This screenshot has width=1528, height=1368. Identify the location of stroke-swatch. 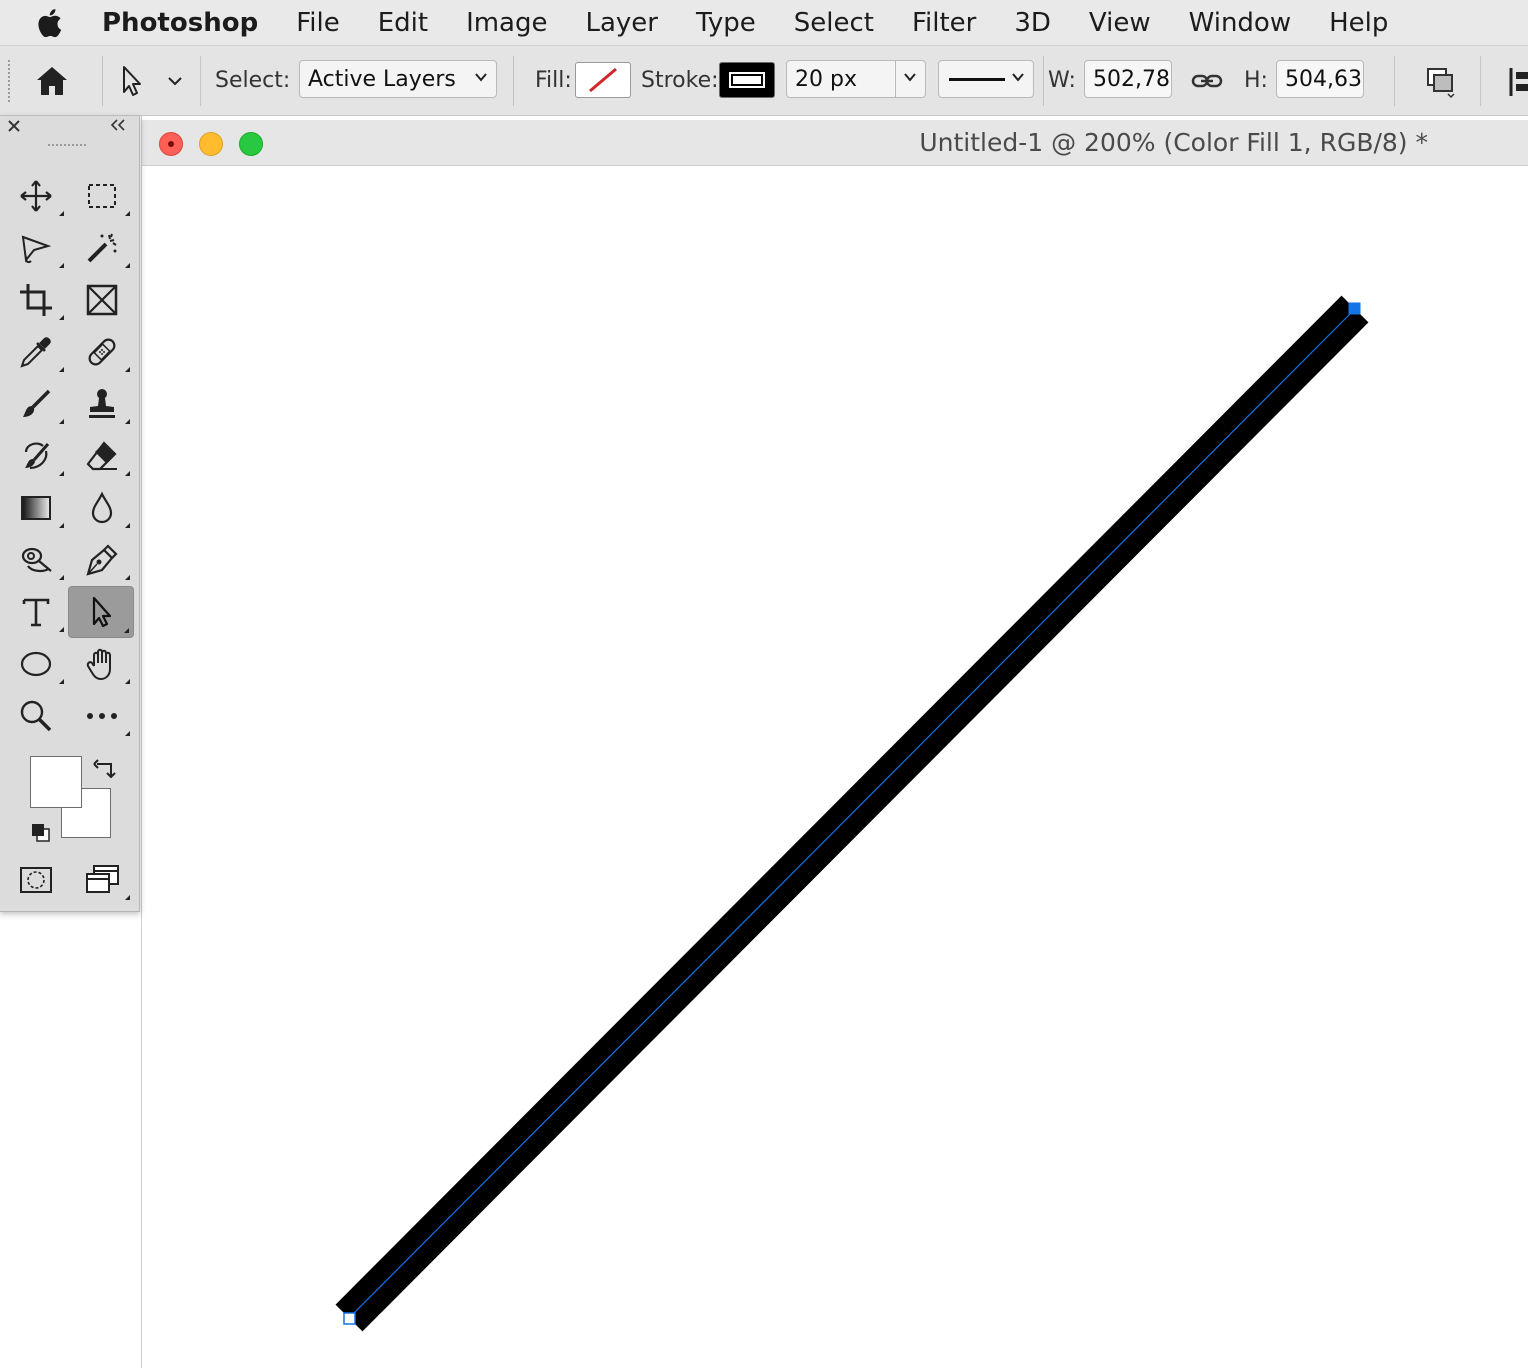
(747, 80).